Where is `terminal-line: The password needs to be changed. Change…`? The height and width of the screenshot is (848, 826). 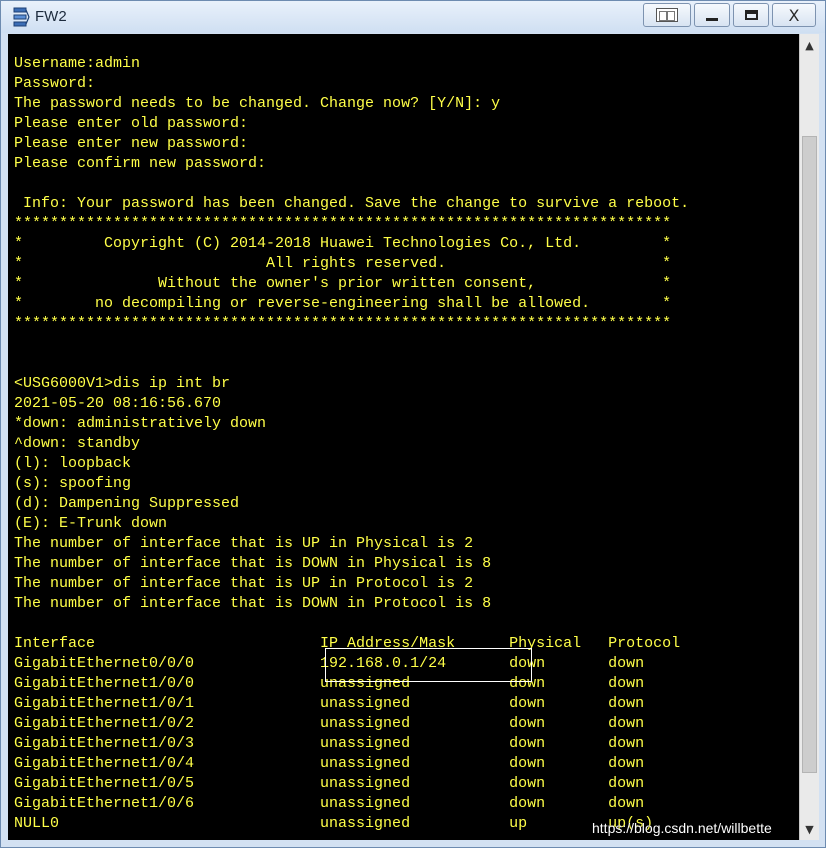 terminal-line: The password needs to be changed. Change… is located at coordinates (257, 103).